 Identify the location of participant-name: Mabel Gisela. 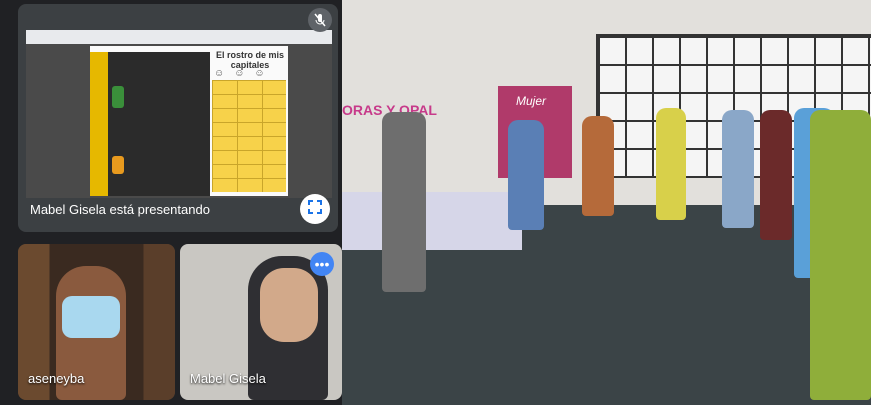
(228, 378).